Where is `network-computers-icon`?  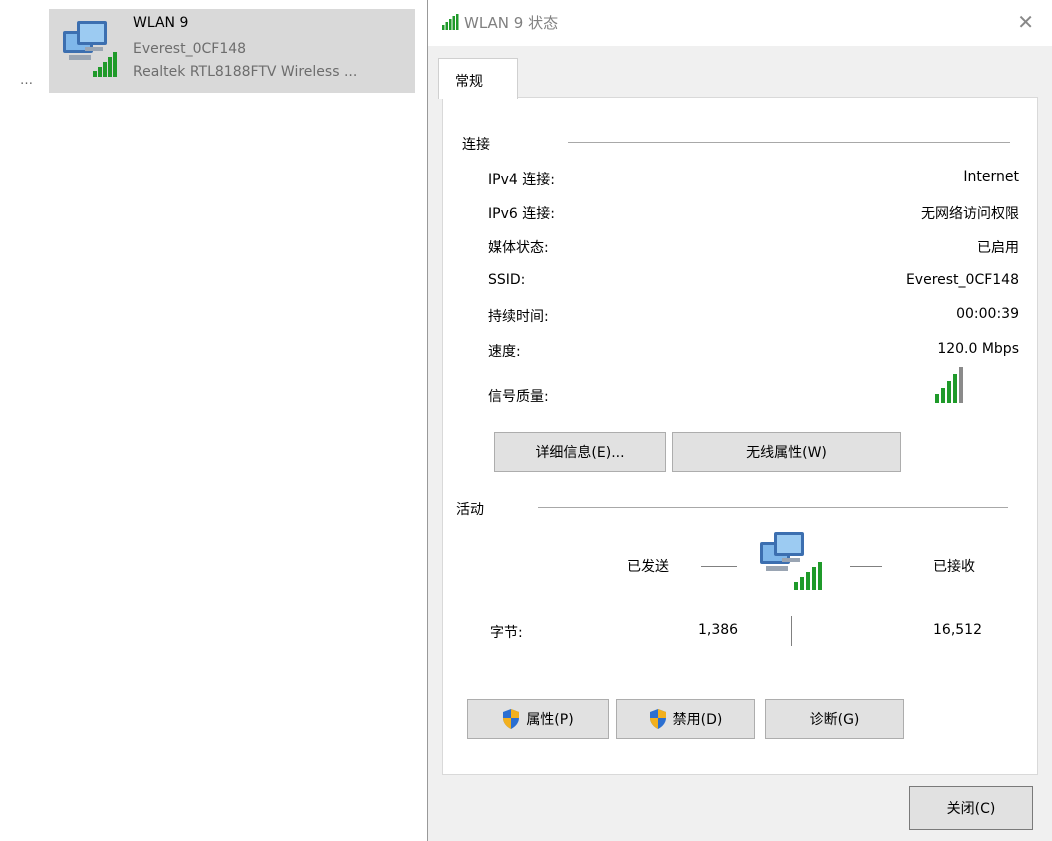
network-computers-icon is located at coordinates (90, 49).